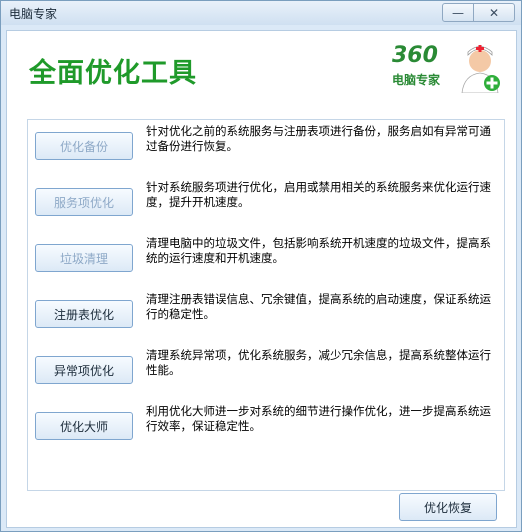 This screenshot has height=532, width=522. Describe the element at coordinates (84, 314) in the screenshot. I see `registry-optimize-button: 注册表优化` at that location.